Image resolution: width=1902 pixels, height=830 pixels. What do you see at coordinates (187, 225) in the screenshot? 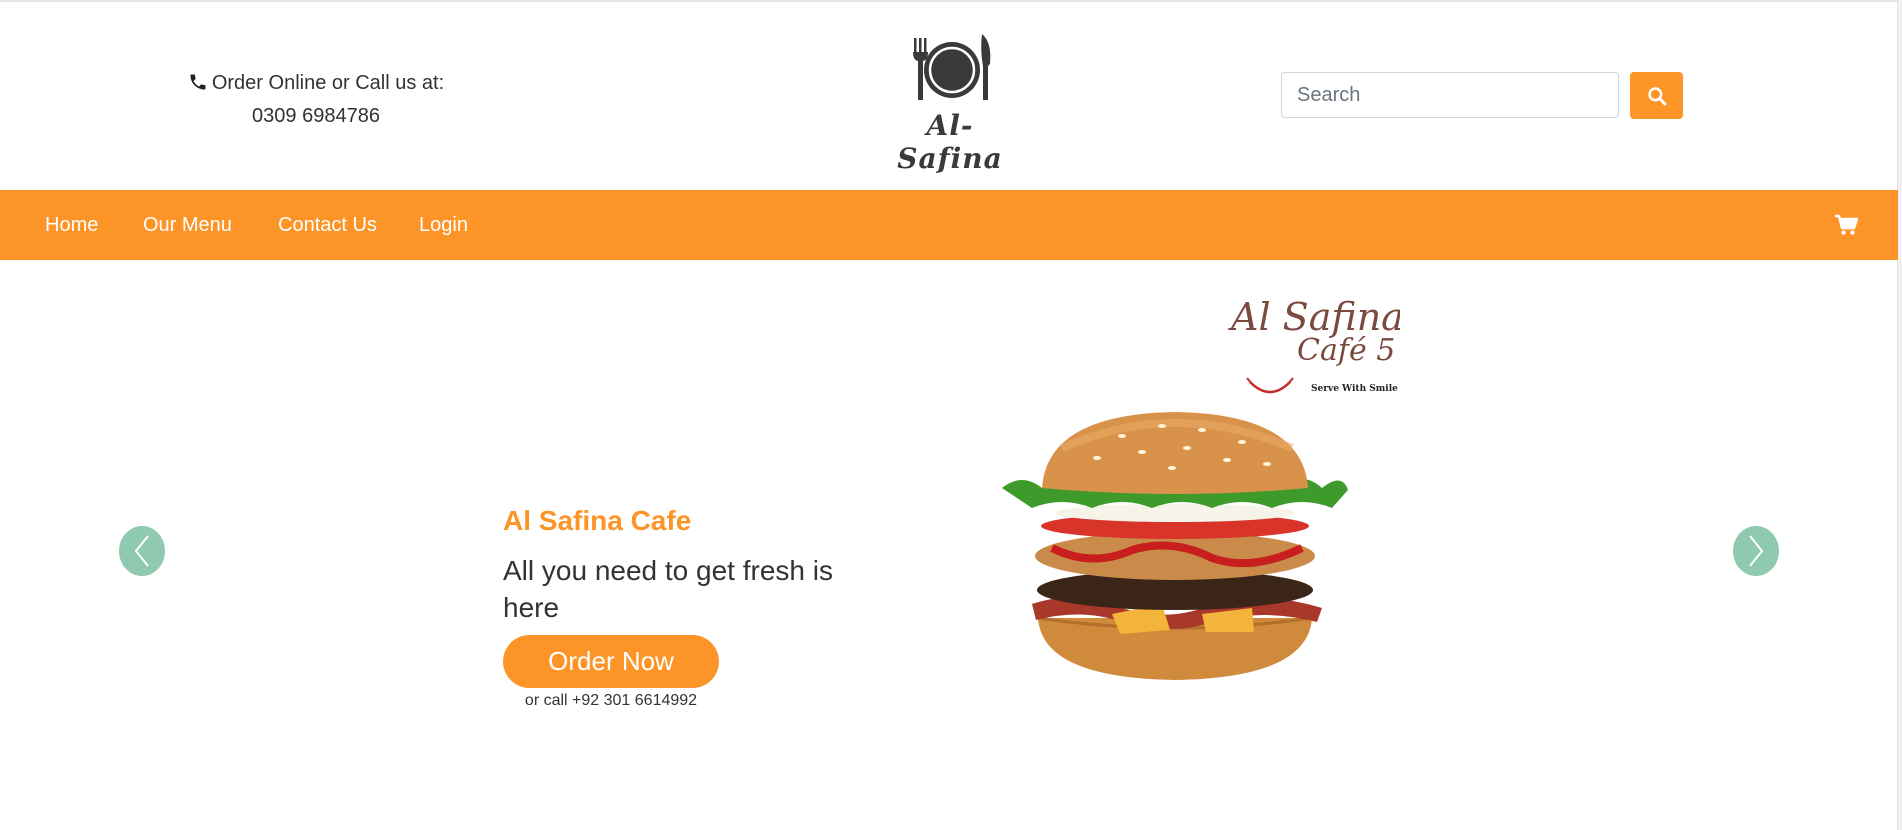
I see `nav-our-menu: Our Menu` at bounding box center [187, 225].